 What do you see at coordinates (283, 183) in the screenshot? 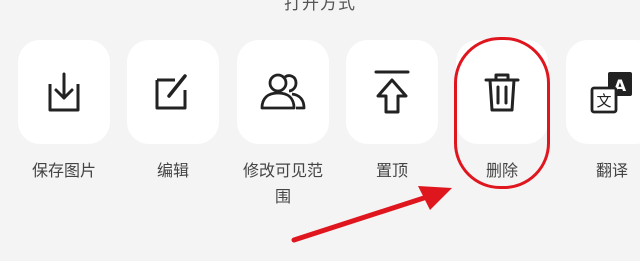
I see `action-label: 修改可见范围` at bounding box center [283, 183].